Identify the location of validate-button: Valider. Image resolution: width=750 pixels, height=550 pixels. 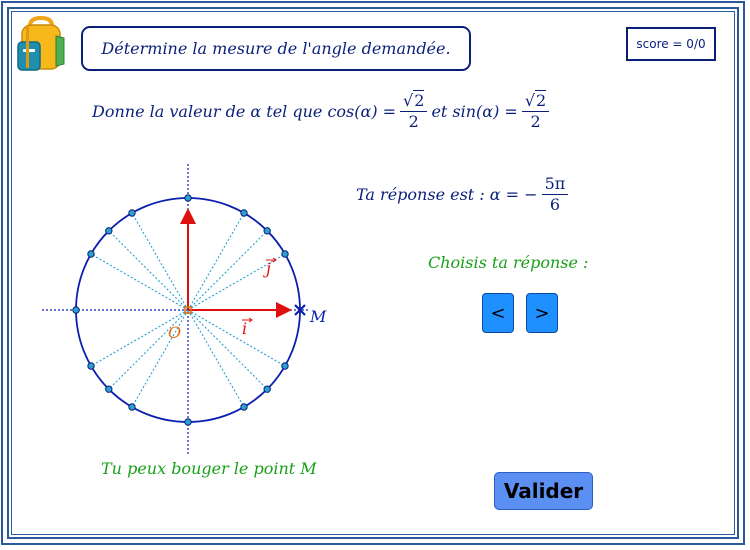
(543, 491).